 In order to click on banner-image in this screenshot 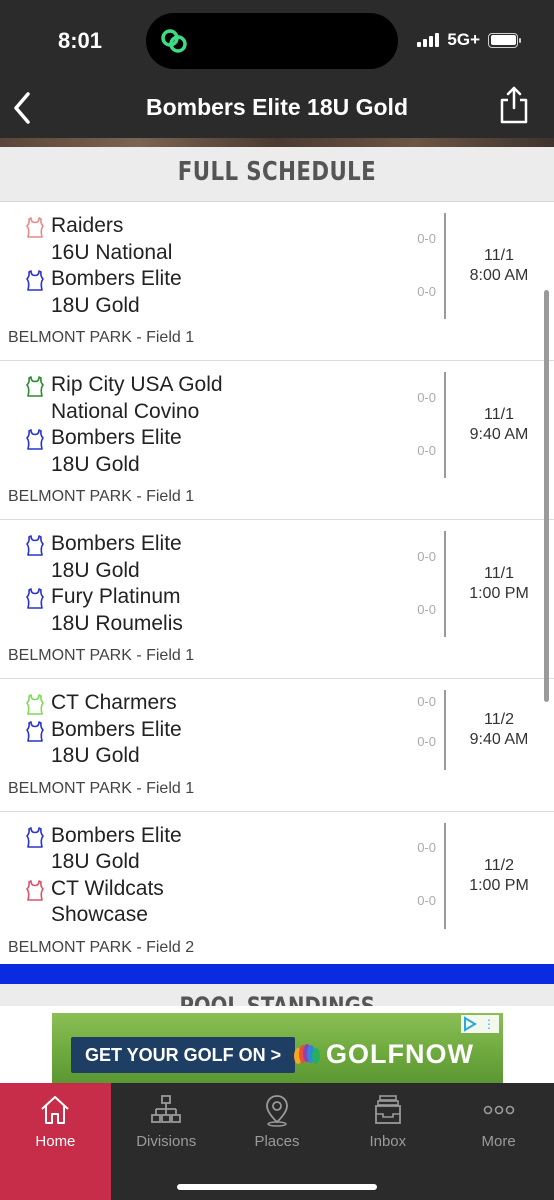, I will do `click(277, 142)`.